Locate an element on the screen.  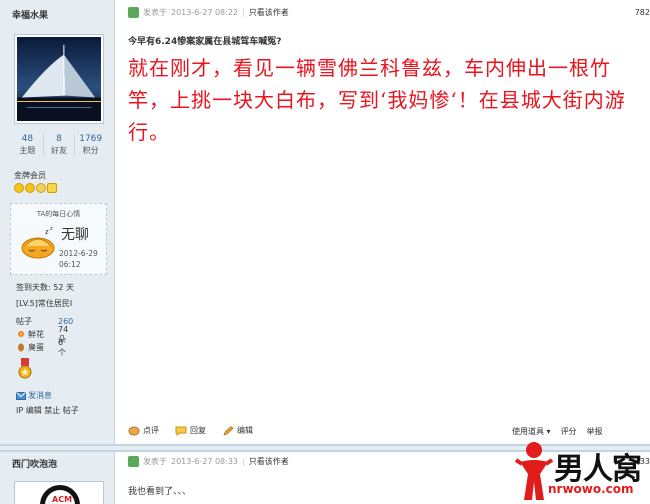
report-link: 举报 is located at coordinates (595, 431).